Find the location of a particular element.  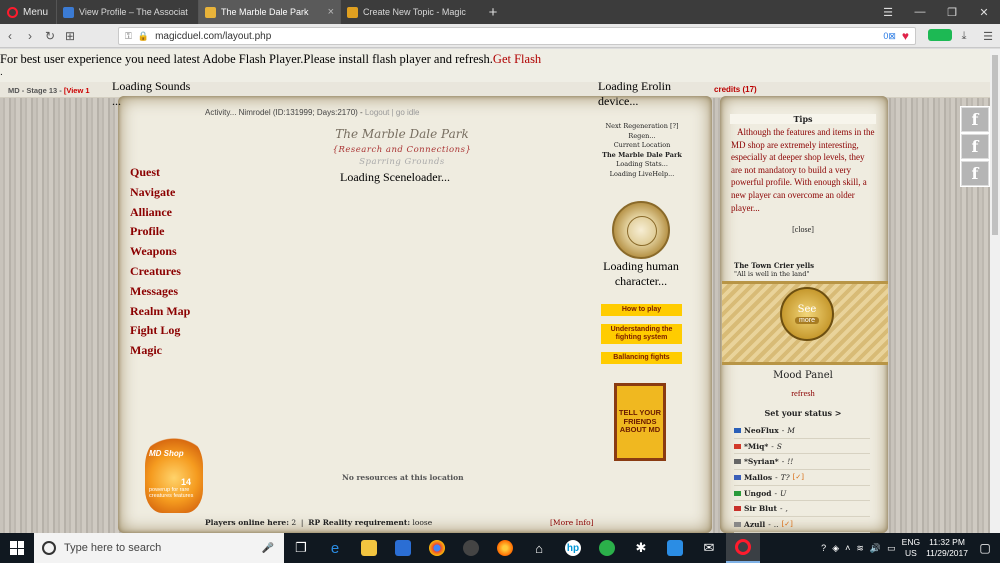

see-more-button: See more is located at coordinates (807, 314).